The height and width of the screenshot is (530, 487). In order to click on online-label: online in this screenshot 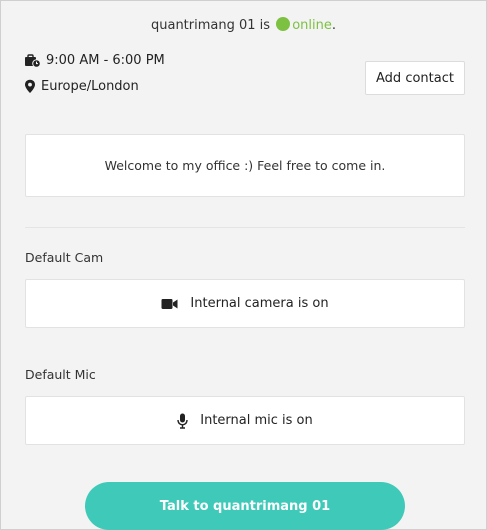, I will do `click(312, 25)`.